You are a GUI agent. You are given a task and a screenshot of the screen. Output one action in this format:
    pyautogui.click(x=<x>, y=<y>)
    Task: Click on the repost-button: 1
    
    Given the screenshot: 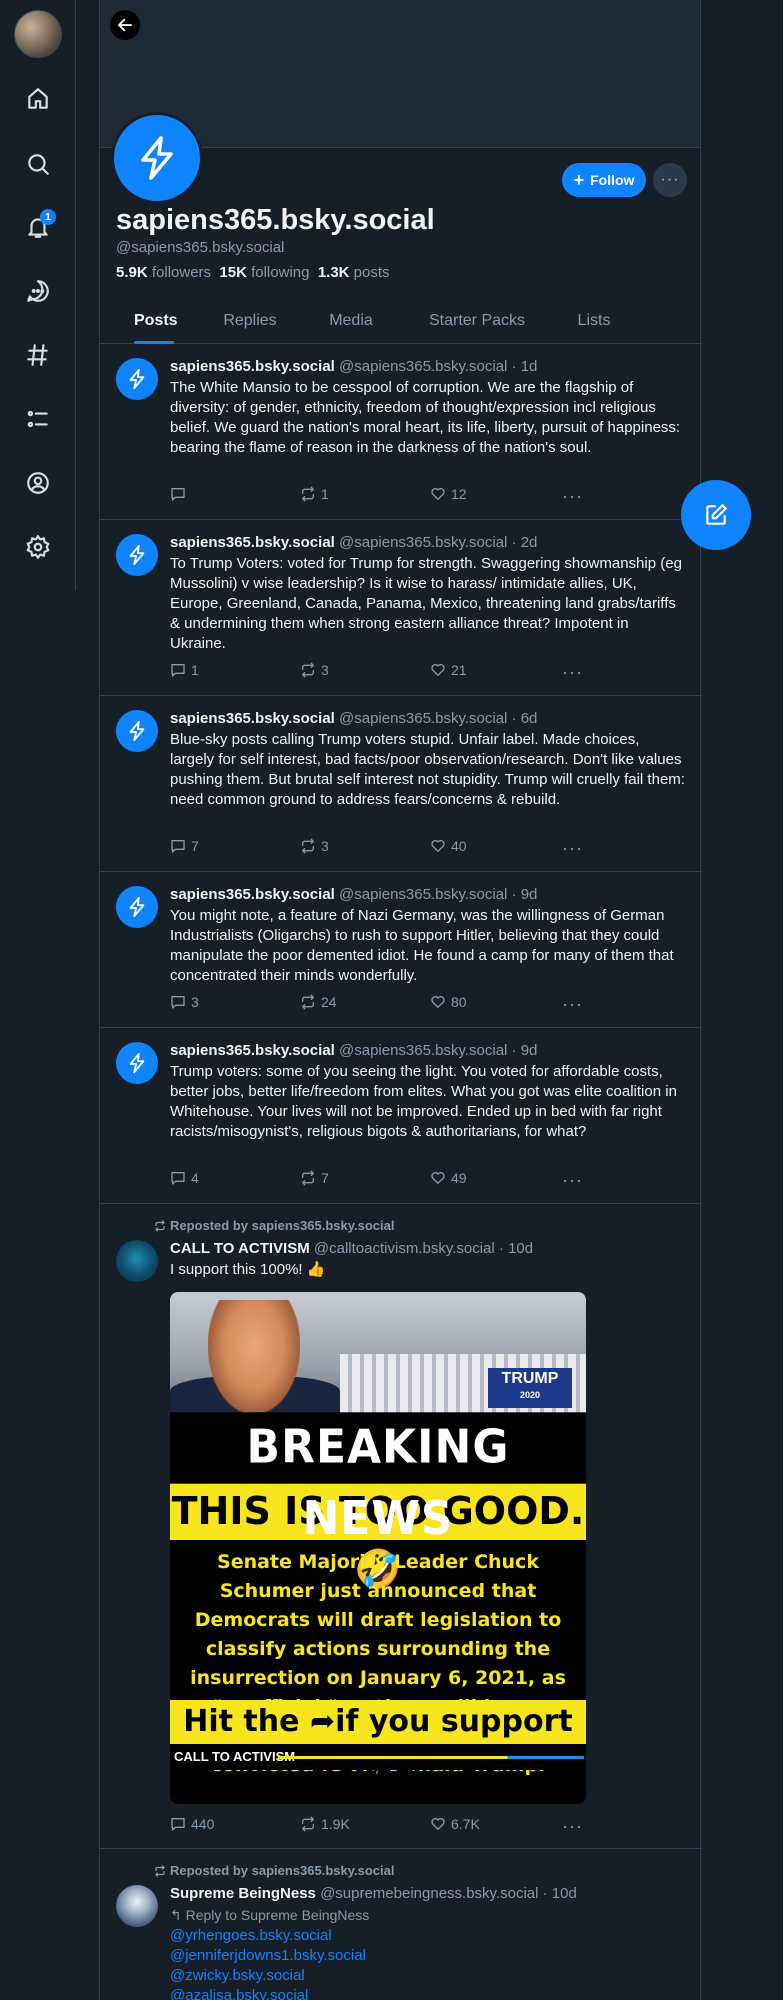 What is the action you would take?
    pyautogui.click(x=314, y=494)
    